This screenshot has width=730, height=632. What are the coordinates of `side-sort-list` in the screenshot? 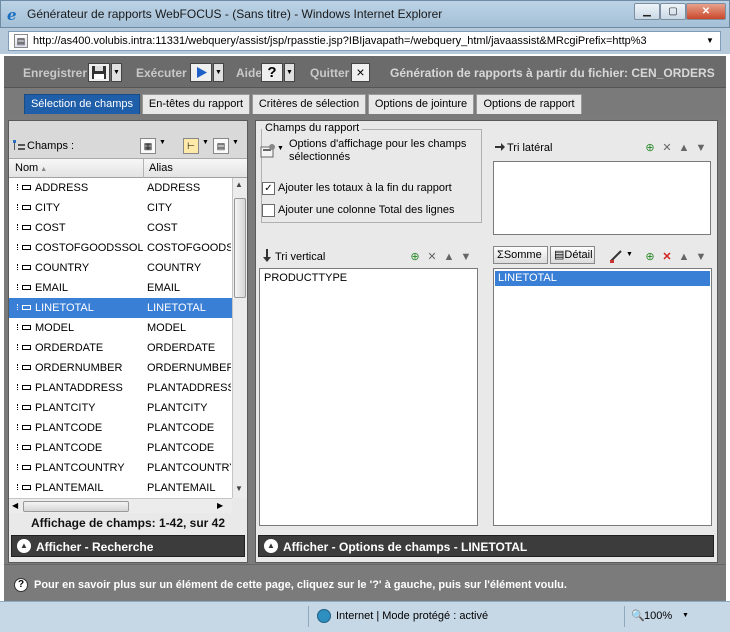 It's located at (602, 198).